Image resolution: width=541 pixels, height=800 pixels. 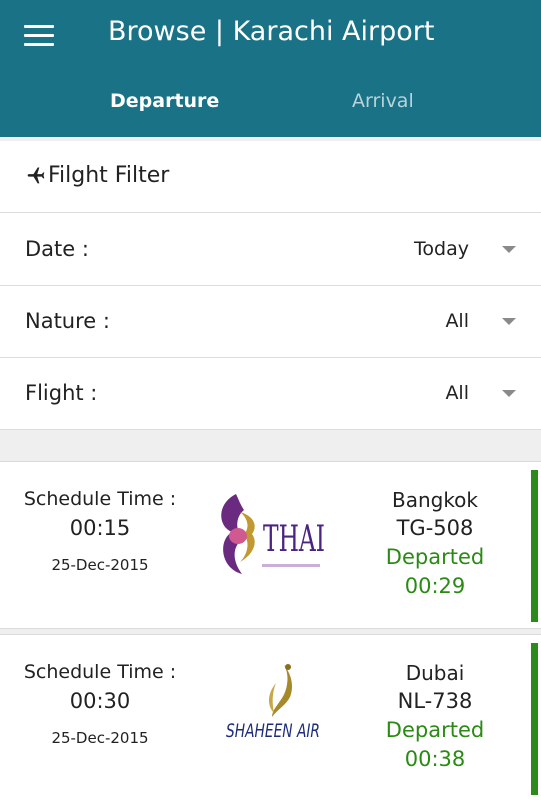 I want to click on tab-departure: Departure, so click(x=164, y=101).